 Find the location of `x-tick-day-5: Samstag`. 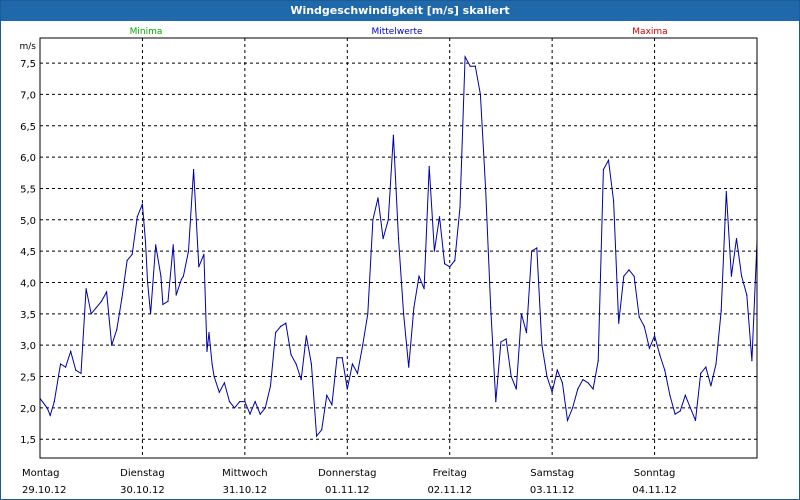

x-tick-day-5: Samstag is located at coordinates (552, 473).